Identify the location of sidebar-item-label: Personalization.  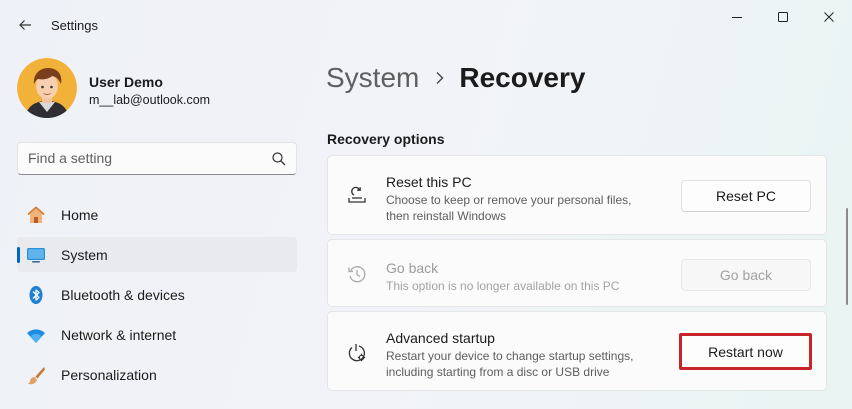
(109, 375).